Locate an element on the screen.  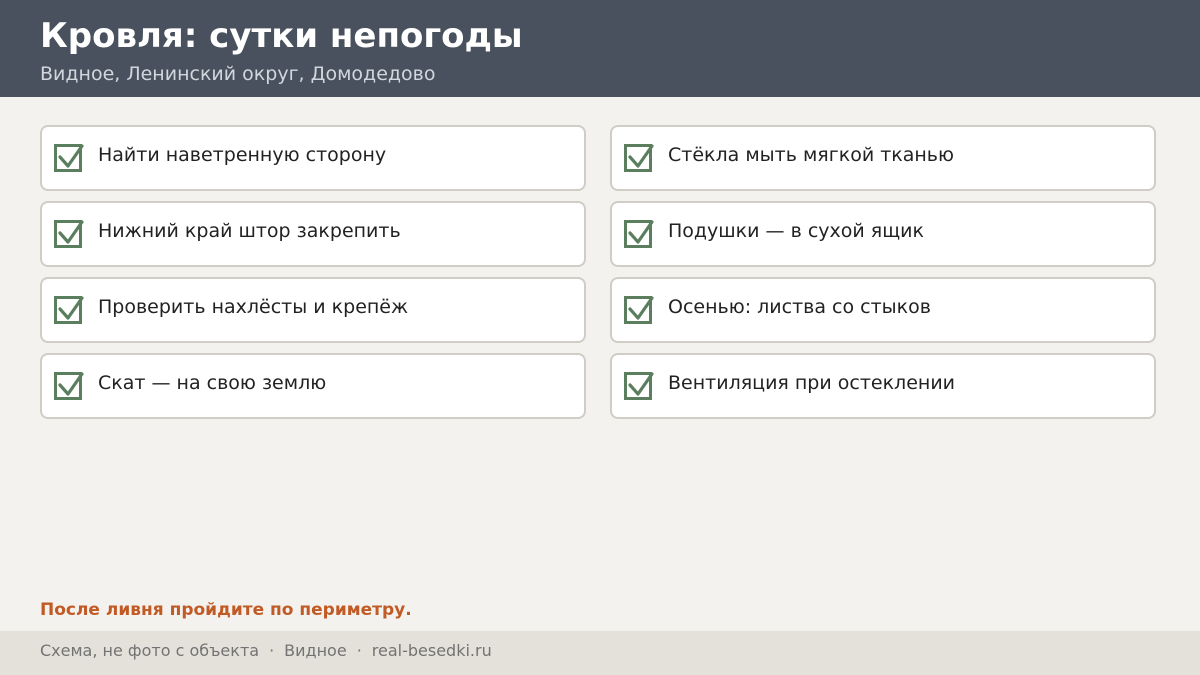
checklist-item-label: Стёкла мыть мягкой тканью is located at coordinates (811, 155).